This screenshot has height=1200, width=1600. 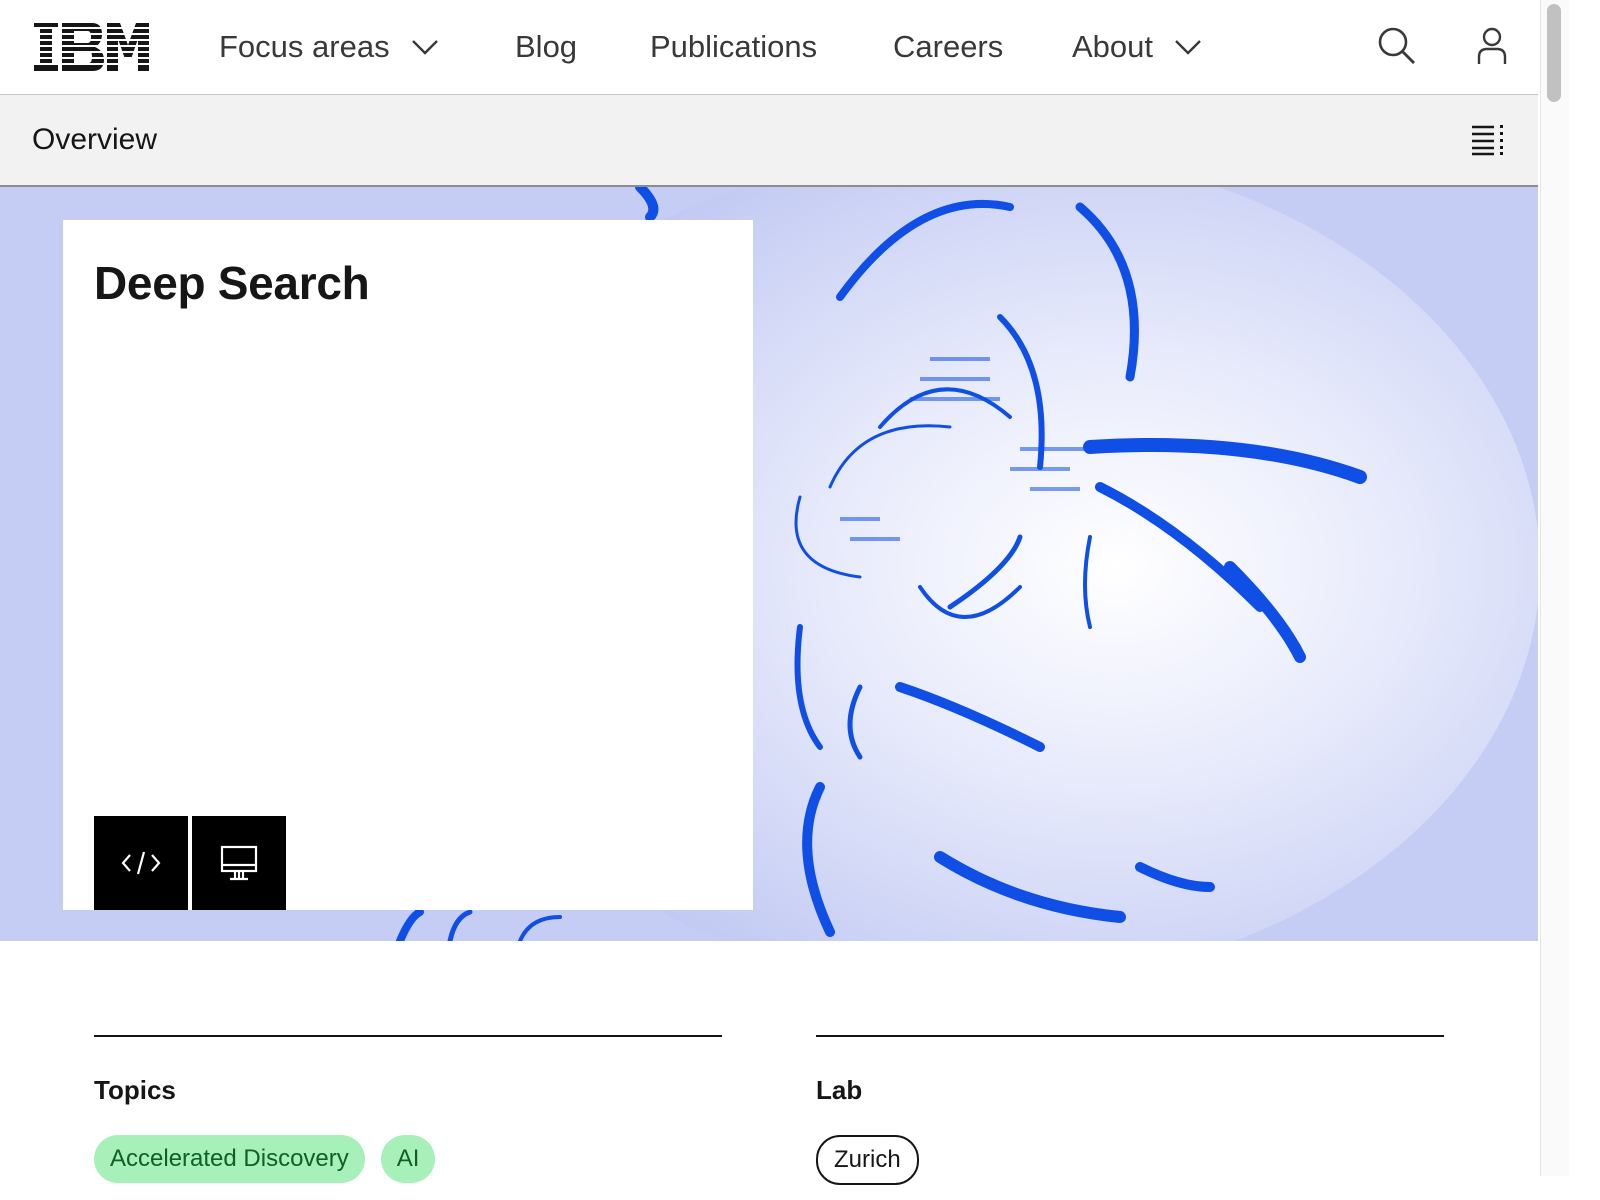 I want to click on tag-ai: AI, so click(x=408, y=1159).